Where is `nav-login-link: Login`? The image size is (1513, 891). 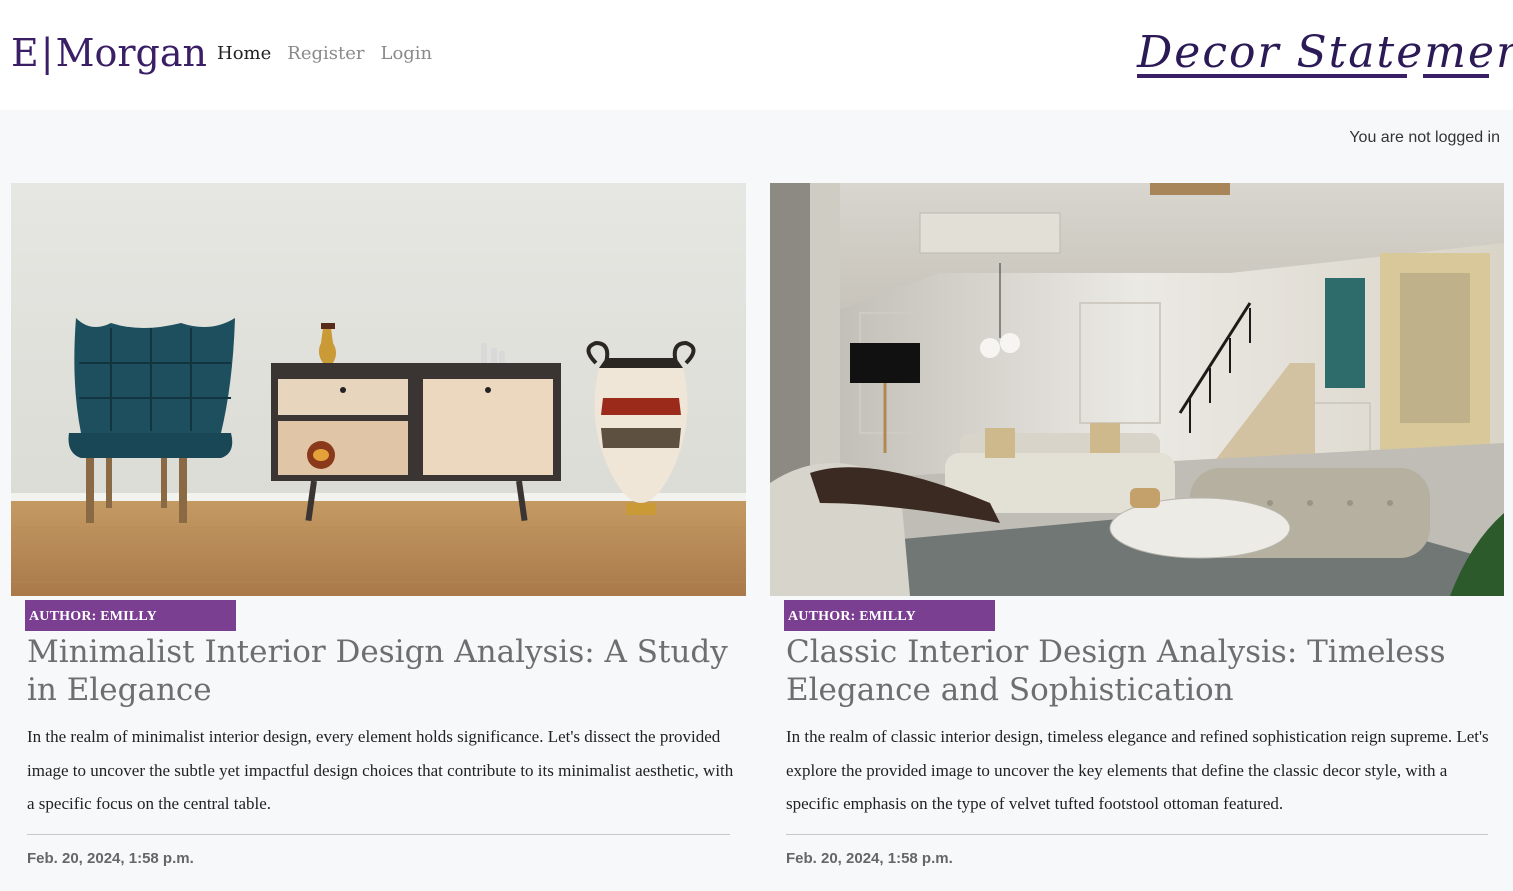 nav-login-link: Login is located at coordinates (406, 54).